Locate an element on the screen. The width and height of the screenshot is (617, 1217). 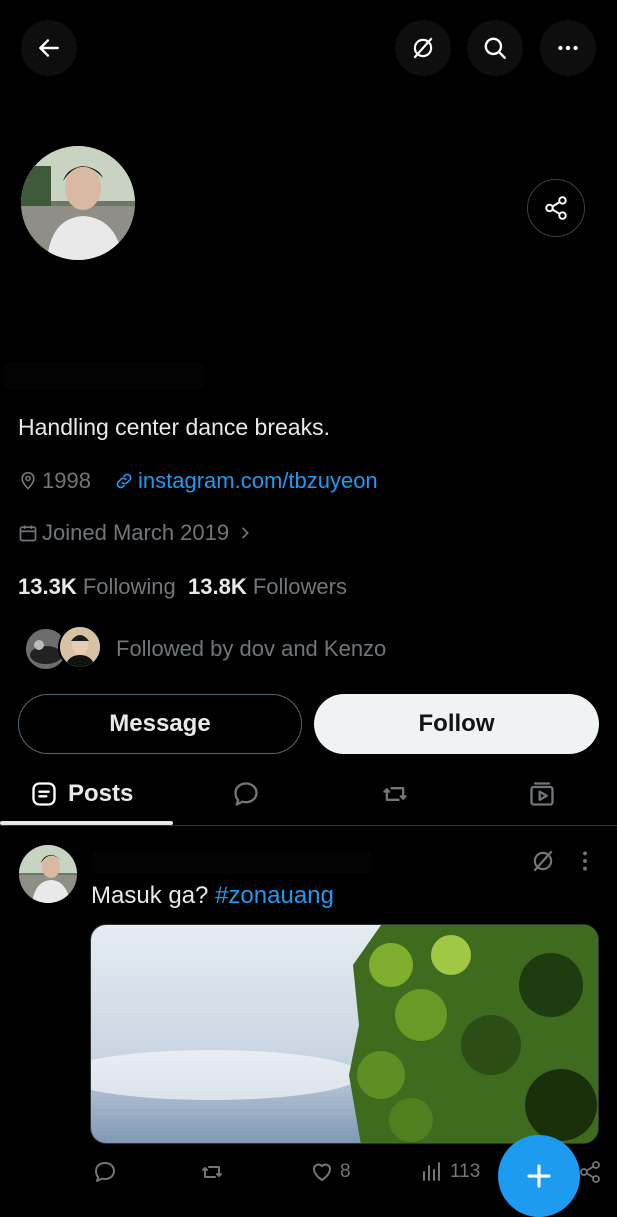
tab-posts: Posts is located at coordinates (81, 794).